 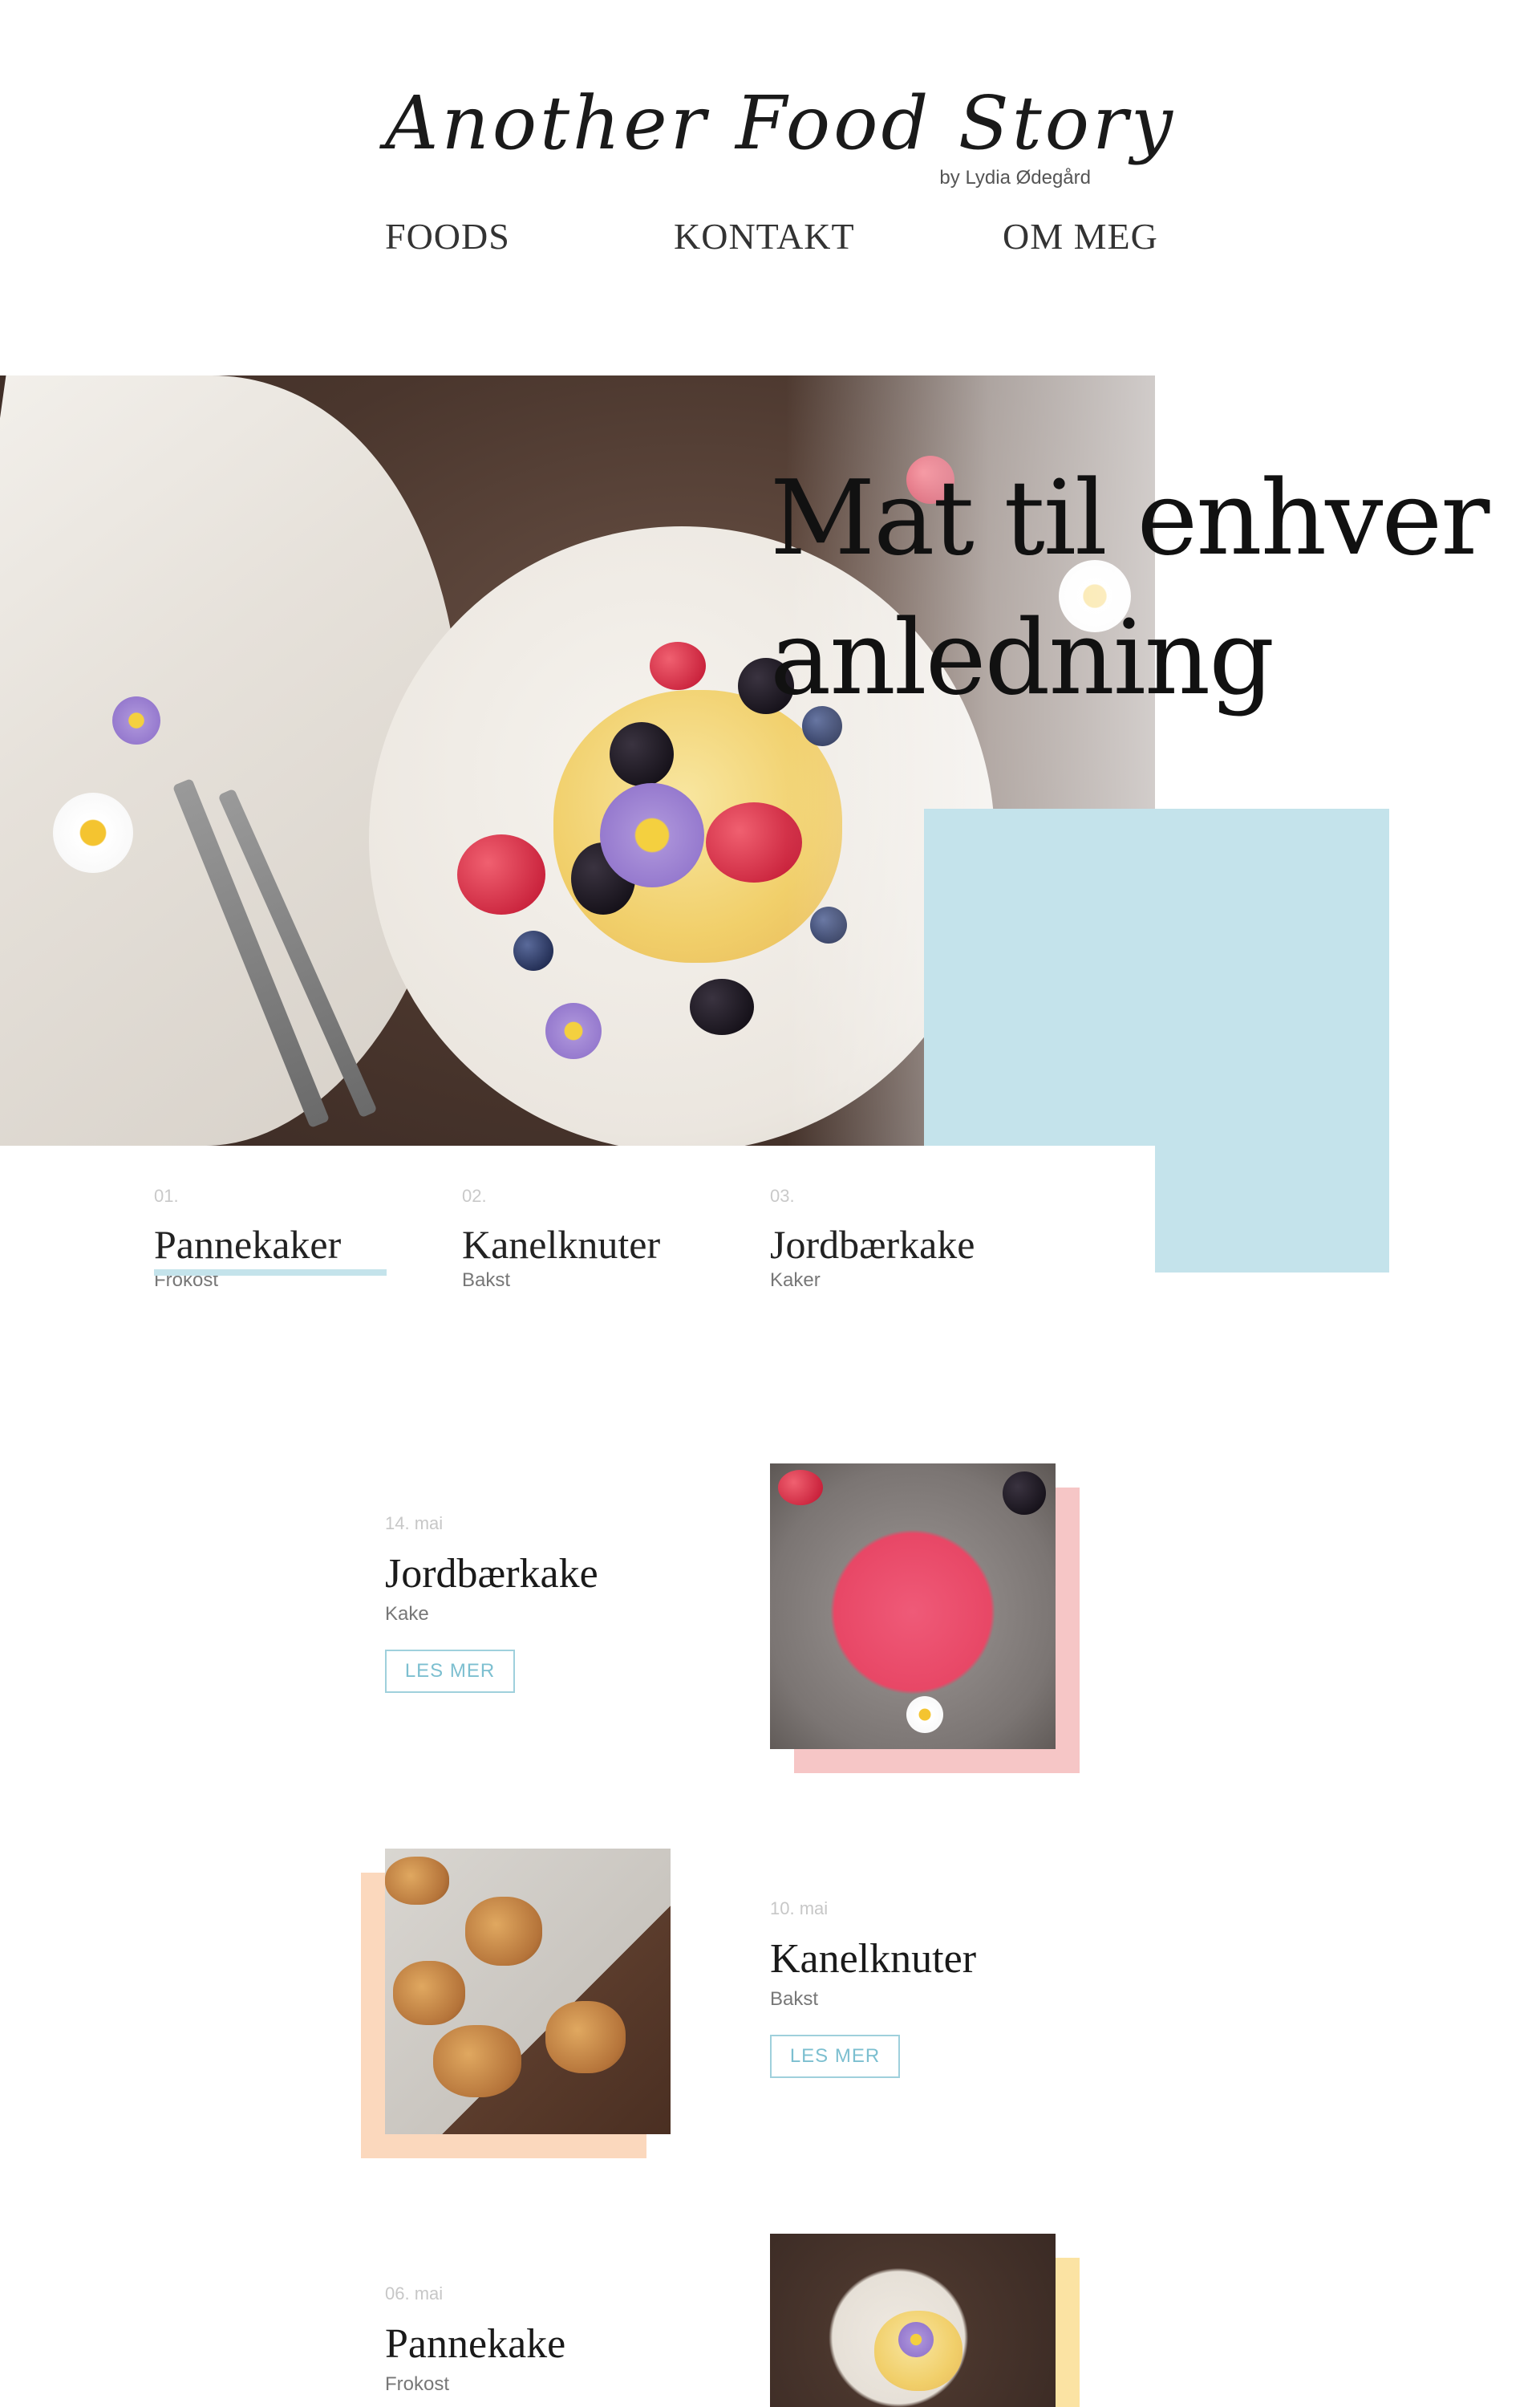 I want to click on featured-item-pannekaker: 01. Pannekaker Frokost, so click(x=282, y=1239).